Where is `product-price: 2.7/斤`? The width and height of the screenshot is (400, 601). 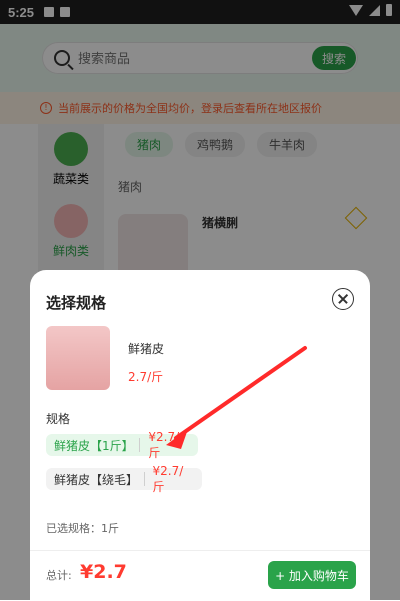 product-price: 2.7/斤 is located at coordinates (146, 377).